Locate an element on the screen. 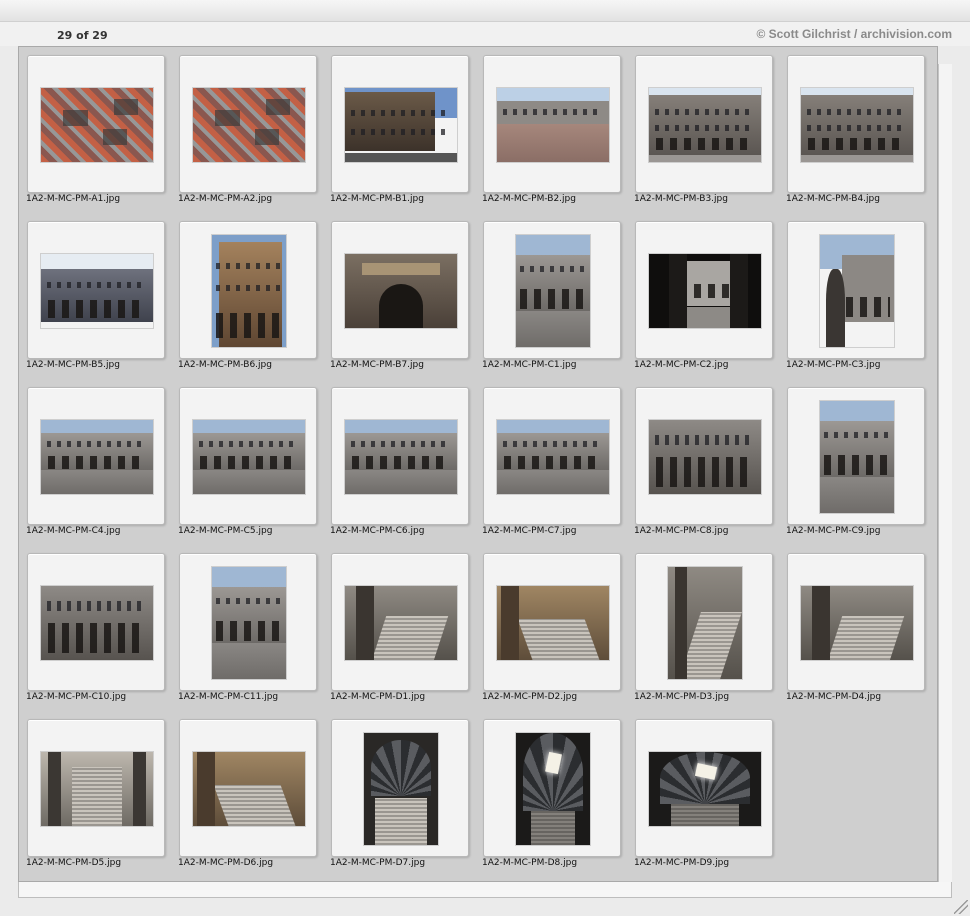 The width and height of the screenshot is (970, 916). thumbnail-cell: 1A2-M-MC-PM-C8.jpg is located at coordinates (703, 459).